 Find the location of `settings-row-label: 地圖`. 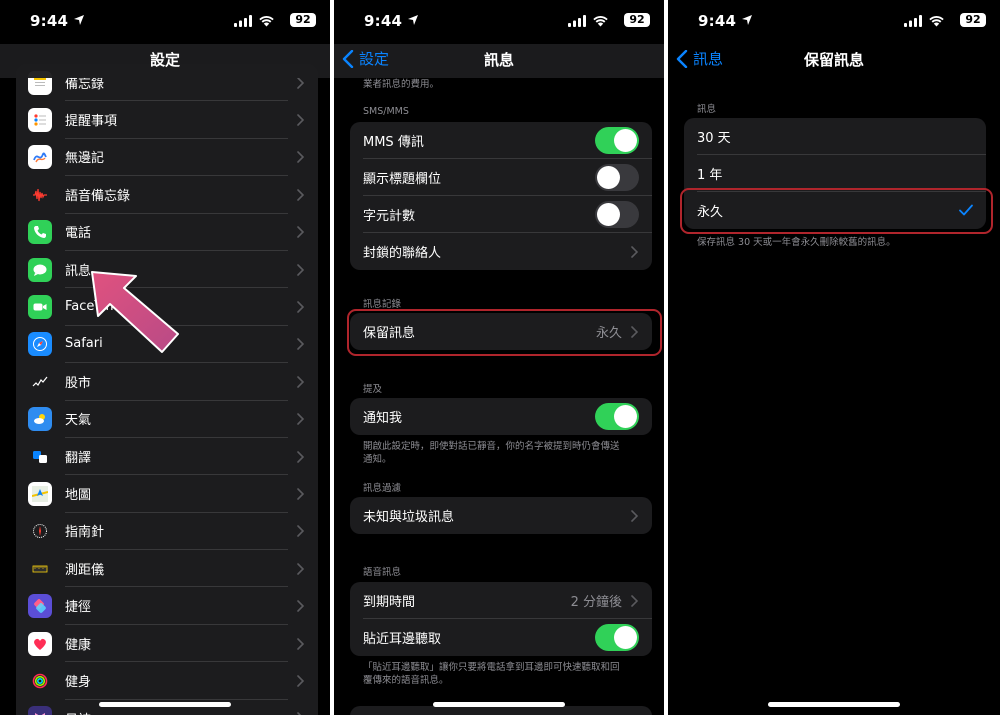

settings-row-label: 地圖 is located at coordinates (78, 495).